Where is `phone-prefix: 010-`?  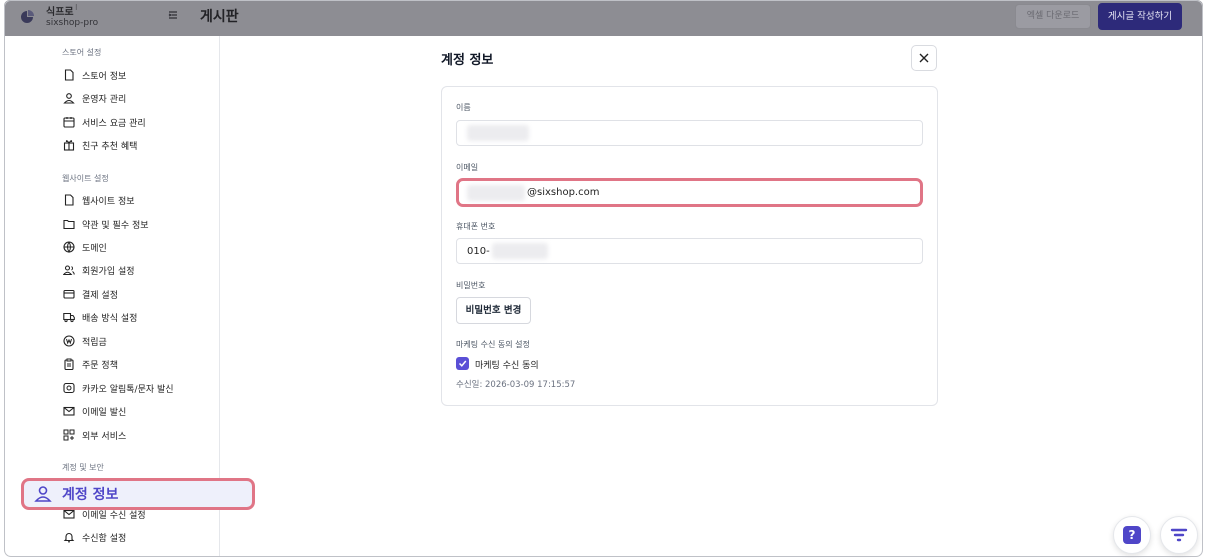 phone-prefix: 010- is located at coordinates (478, 251).